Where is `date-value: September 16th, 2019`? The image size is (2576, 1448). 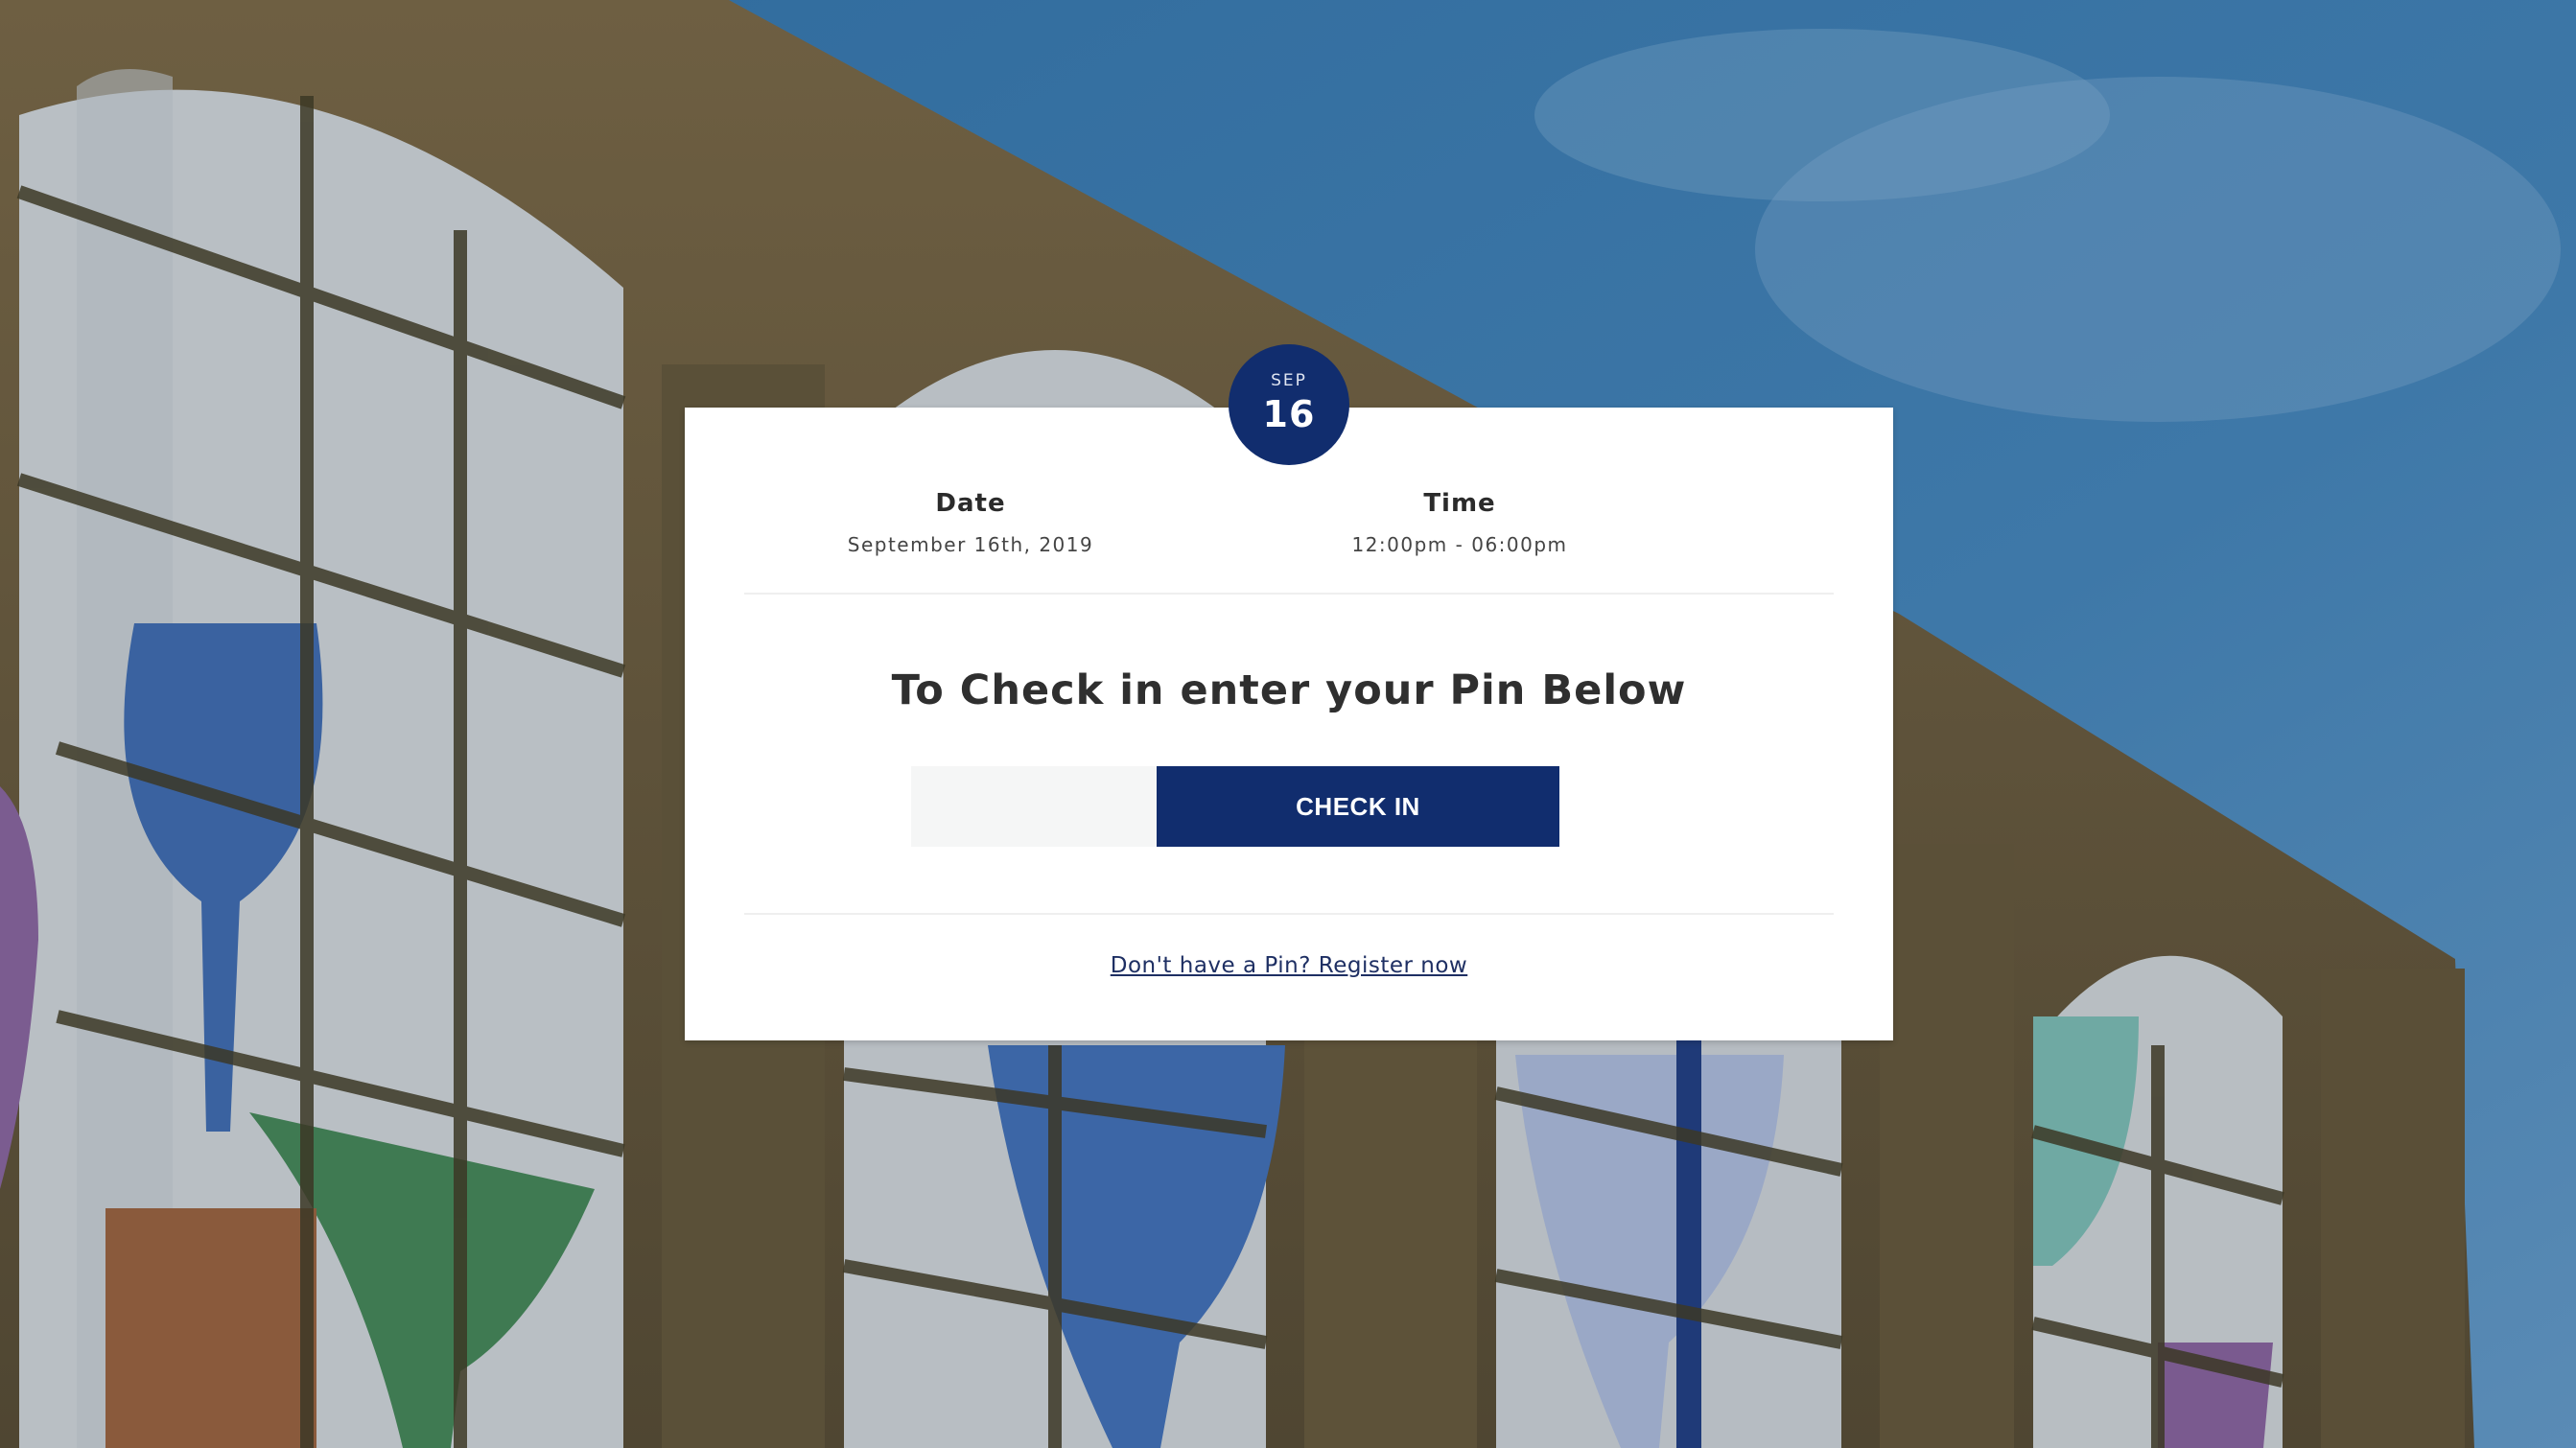 date-value: September 16th, 2019 is located at coordinates (970, 544).